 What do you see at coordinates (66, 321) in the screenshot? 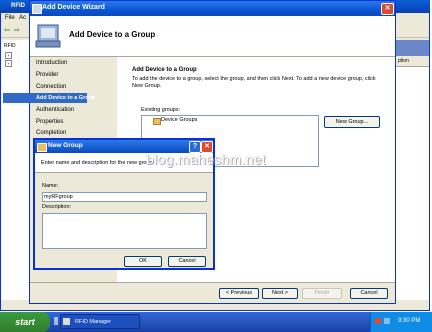
I see `rfid-manager-icon` at bounding box center [66, 321].